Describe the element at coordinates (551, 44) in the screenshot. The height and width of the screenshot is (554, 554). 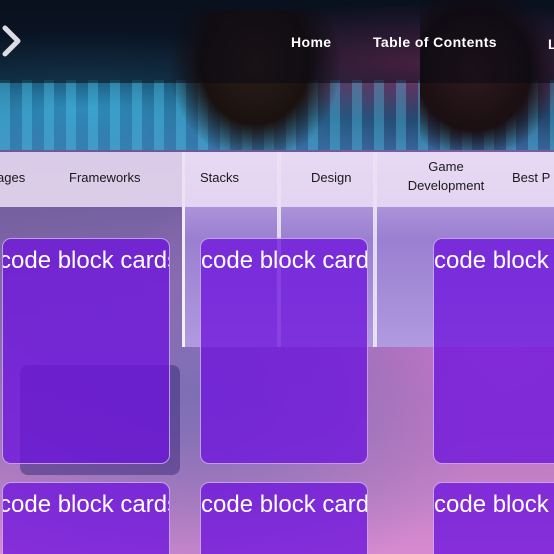
I see `nav-link-overflow: L` at that location.